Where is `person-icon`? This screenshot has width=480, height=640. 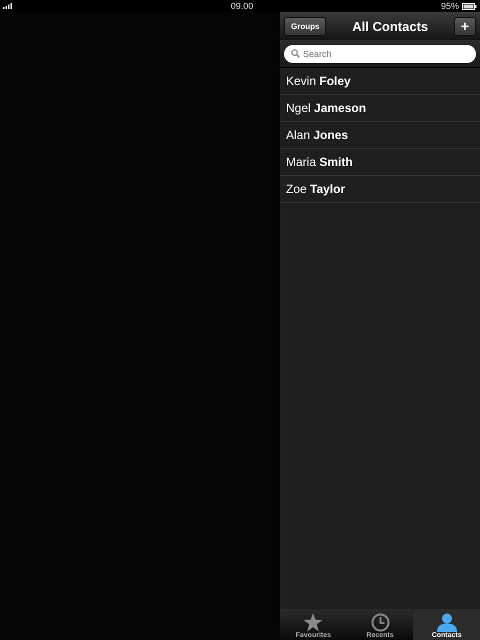 person-icon is located at coordinates (447, 622).